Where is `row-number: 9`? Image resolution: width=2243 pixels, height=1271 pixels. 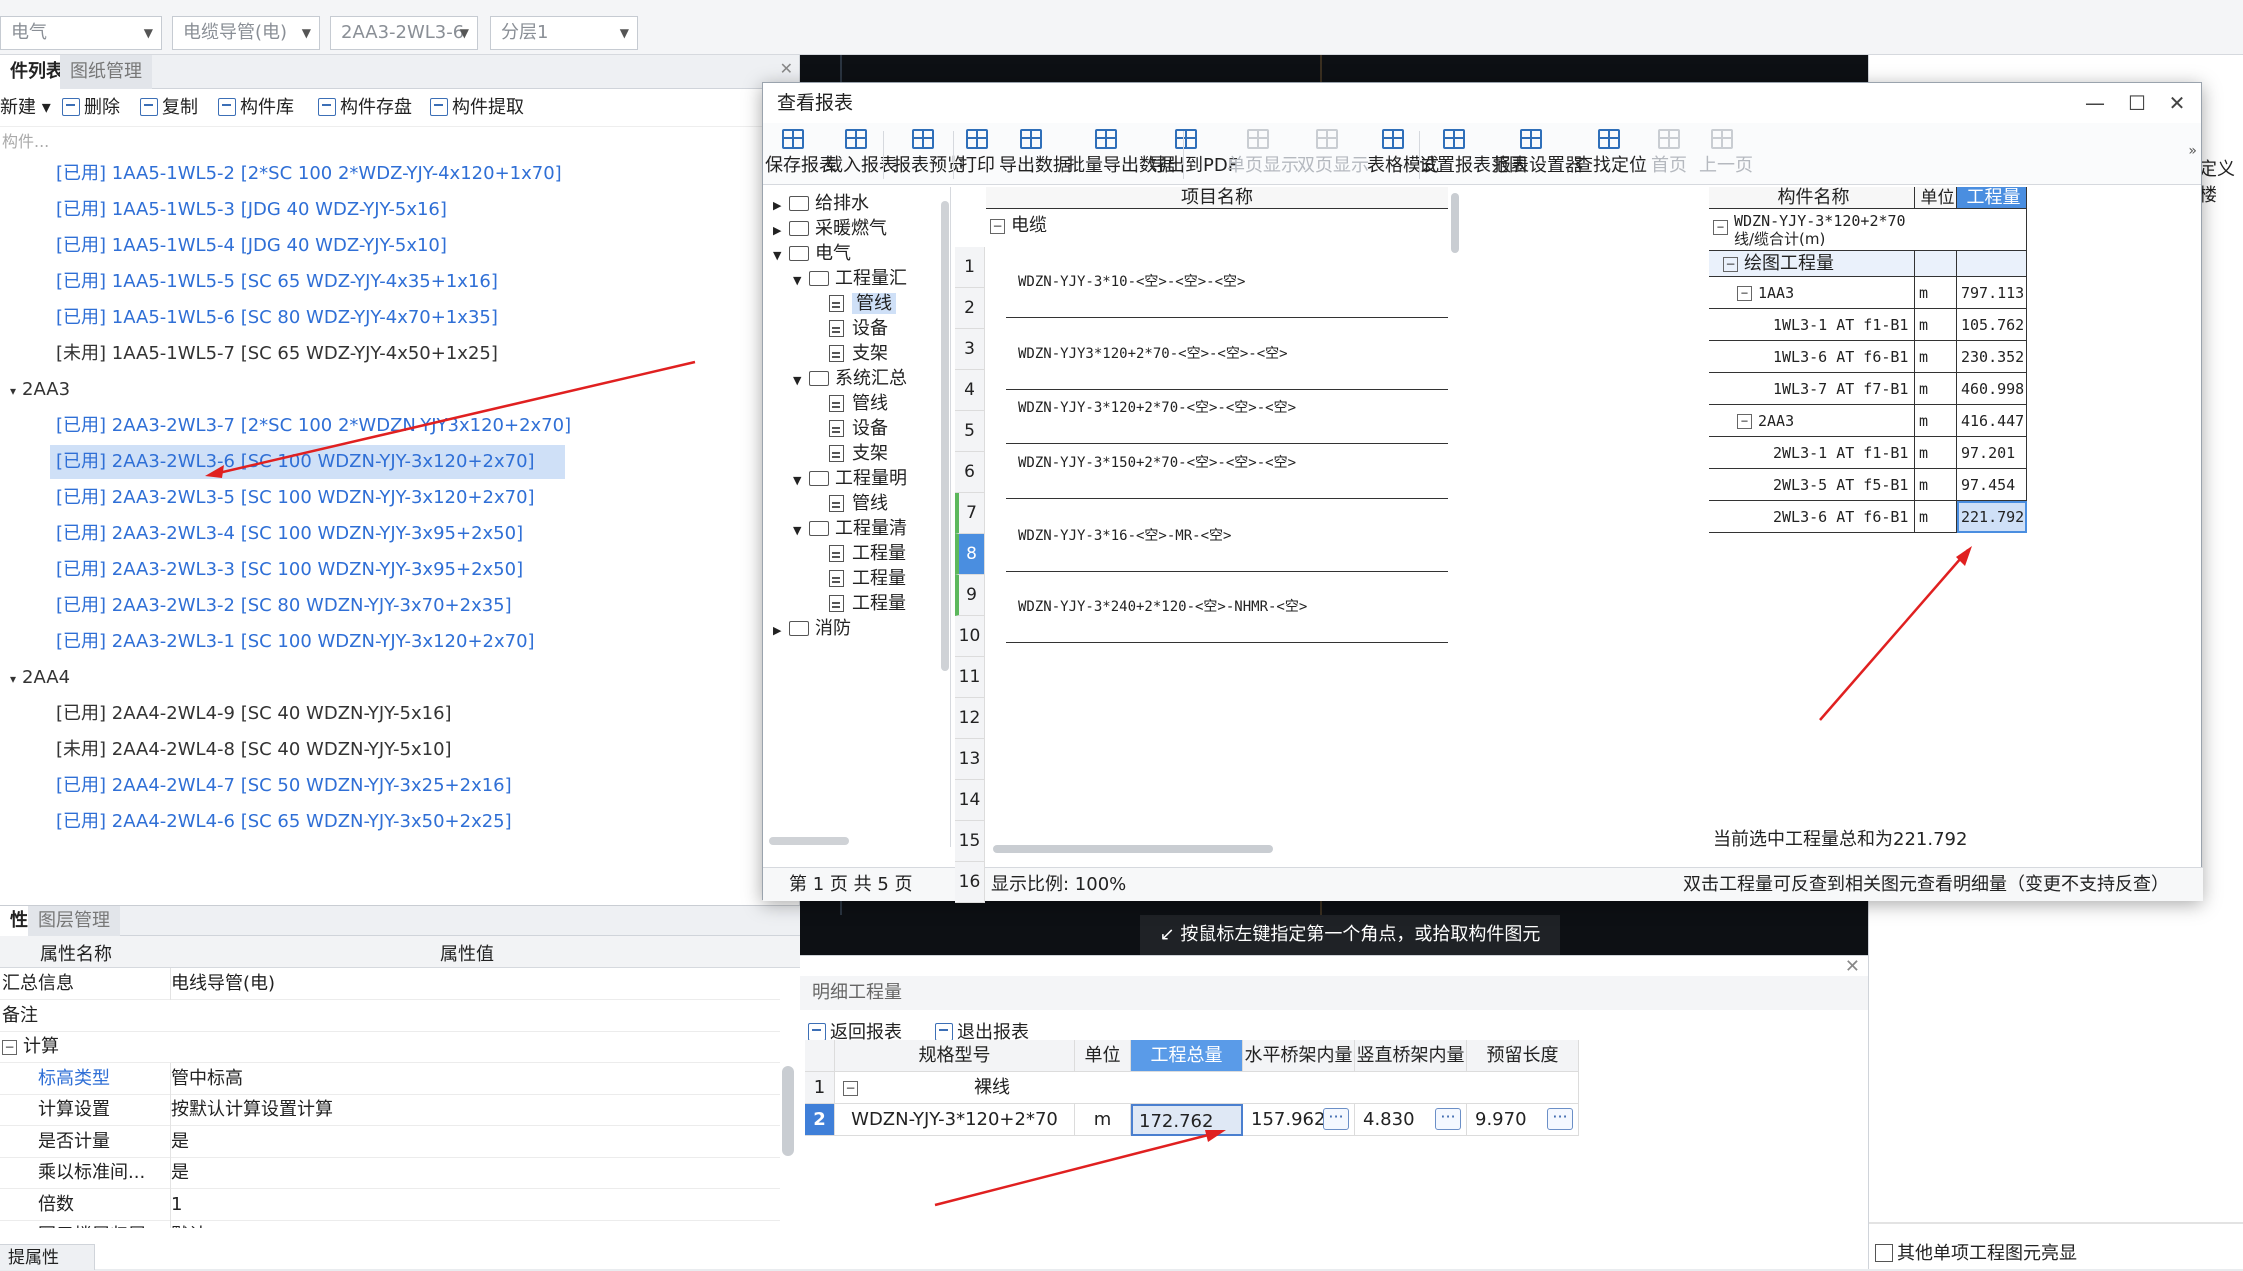
row-number: 9 is located at coordinates (970, 595).